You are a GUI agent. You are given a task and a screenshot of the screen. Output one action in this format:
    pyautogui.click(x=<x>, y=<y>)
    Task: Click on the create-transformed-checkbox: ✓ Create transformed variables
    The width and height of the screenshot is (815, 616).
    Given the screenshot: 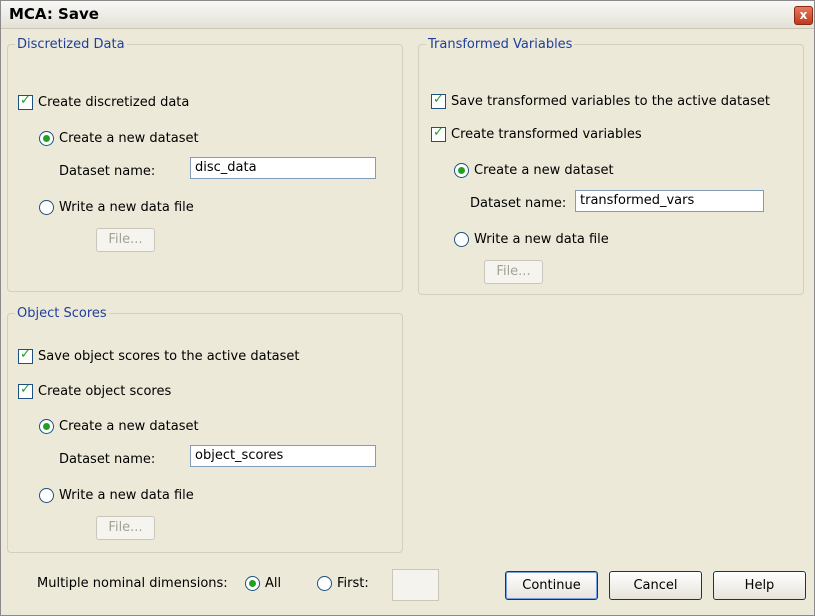 What is the action you would take?
    pyautogui.click(x=536, y=133)
    